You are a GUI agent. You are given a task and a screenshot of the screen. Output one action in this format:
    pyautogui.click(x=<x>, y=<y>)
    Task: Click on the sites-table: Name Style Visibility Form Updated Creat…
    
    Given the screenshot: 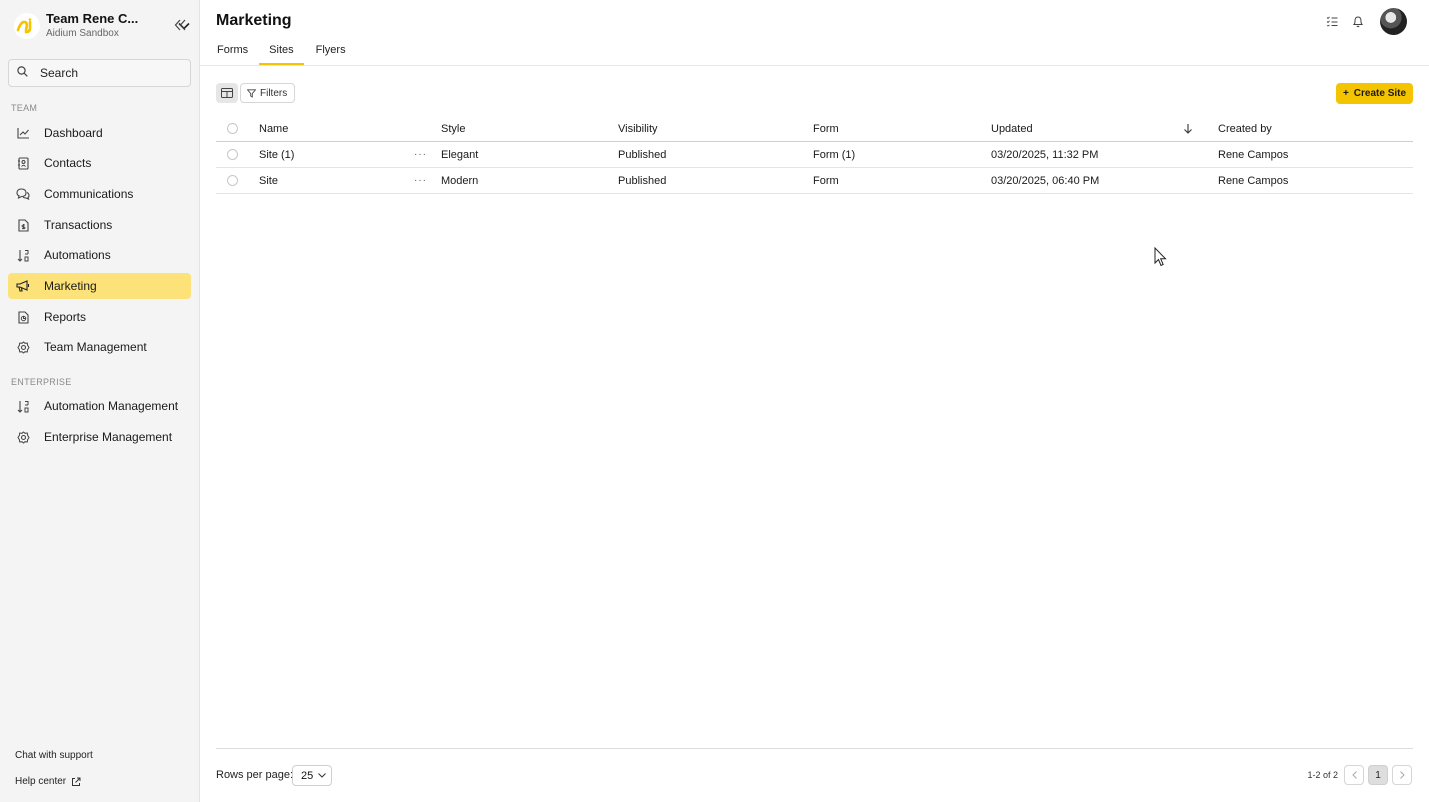 What is the action you would take?
    pyautogui.click(x=814, y=155)
    